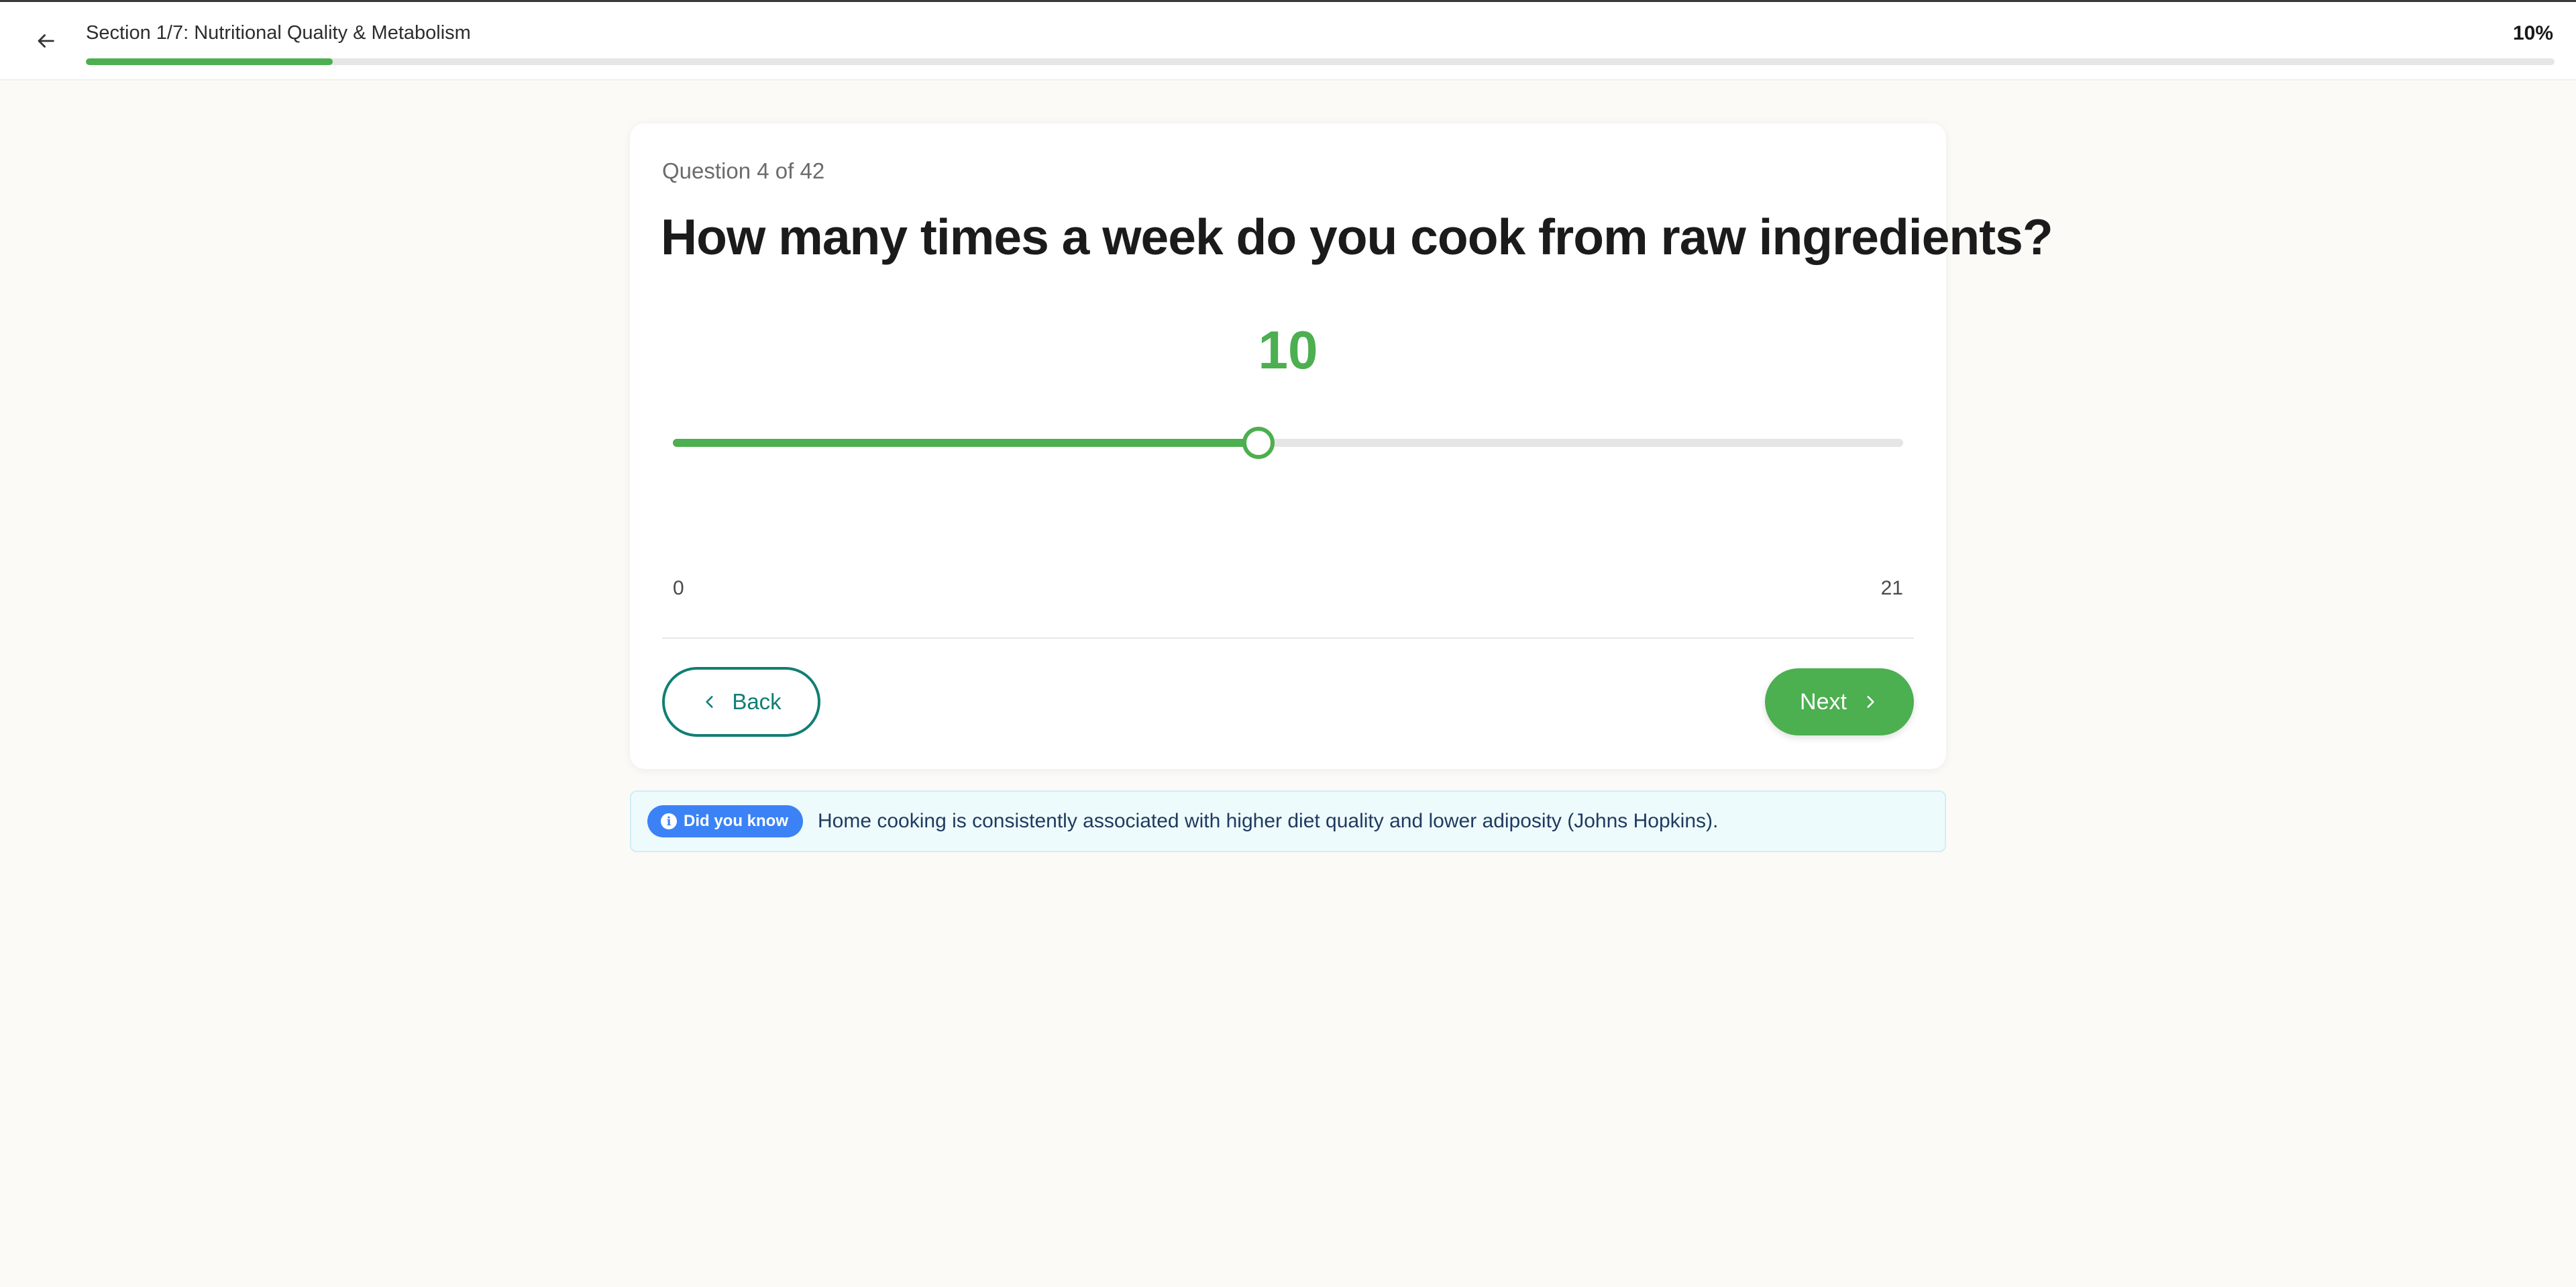  I want to click on did-you-know-badge: i Did you know, so click(725, 821).